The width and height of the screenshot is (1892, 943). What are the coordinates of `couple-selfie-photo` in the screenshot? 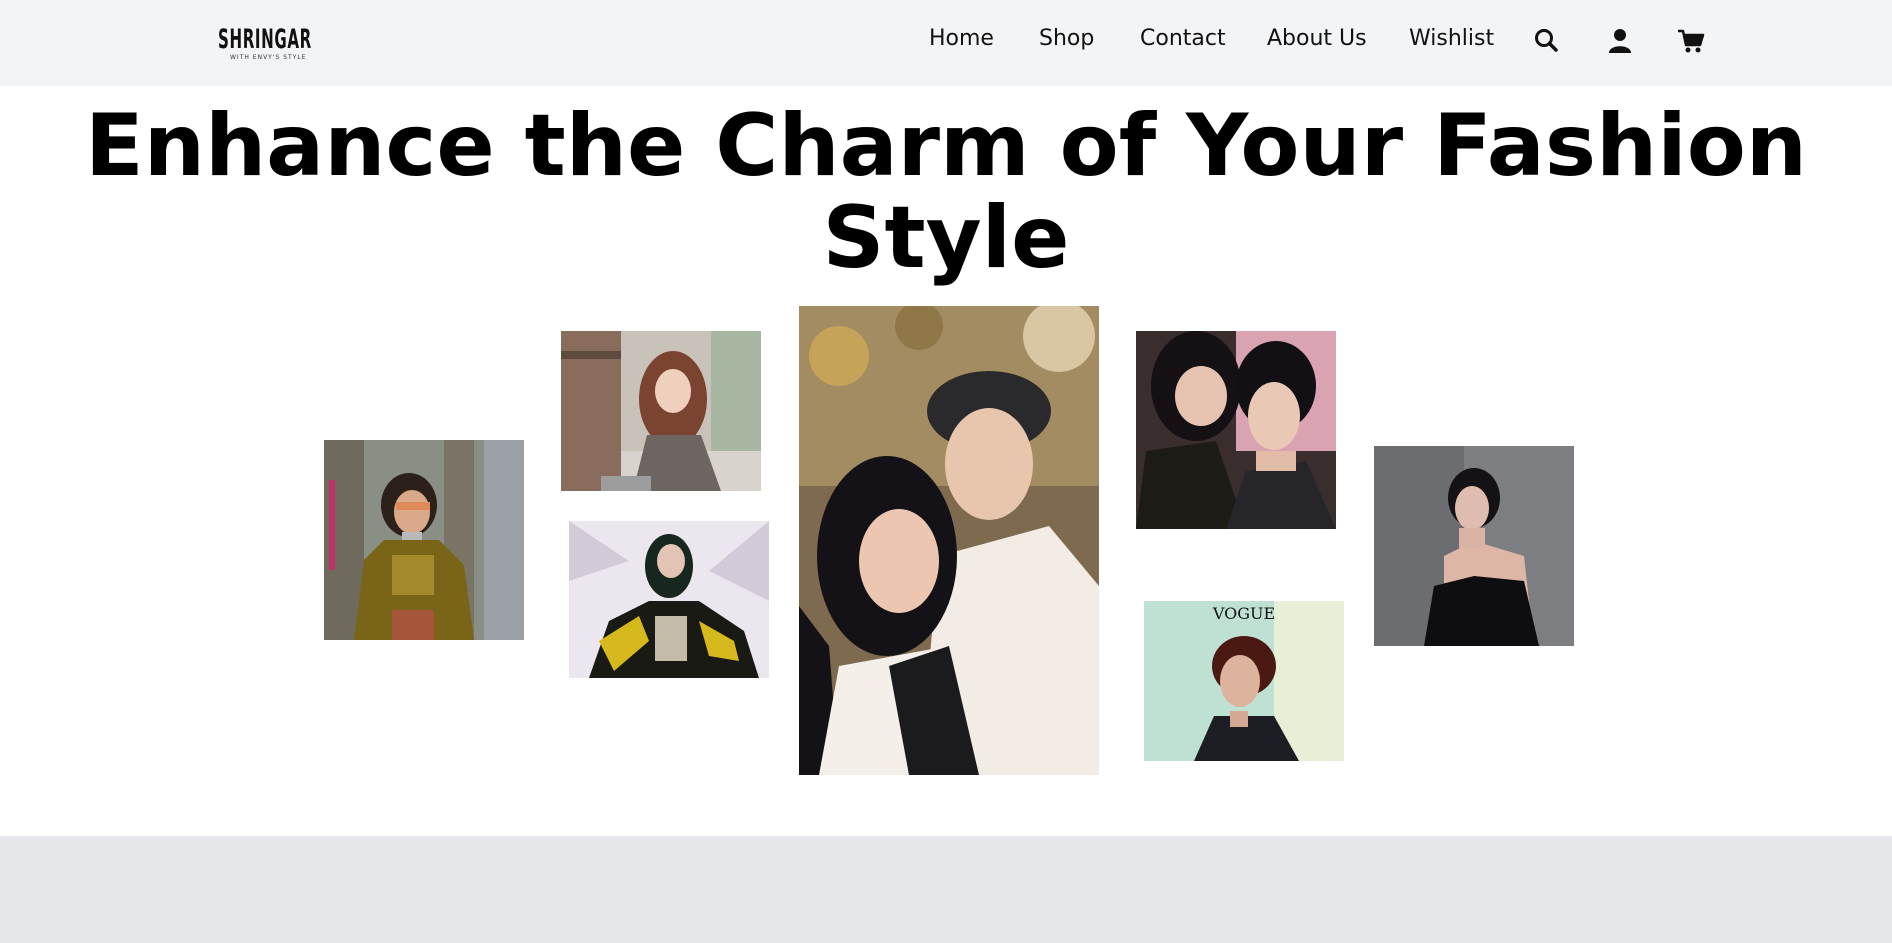 It's located at (1236, 430).